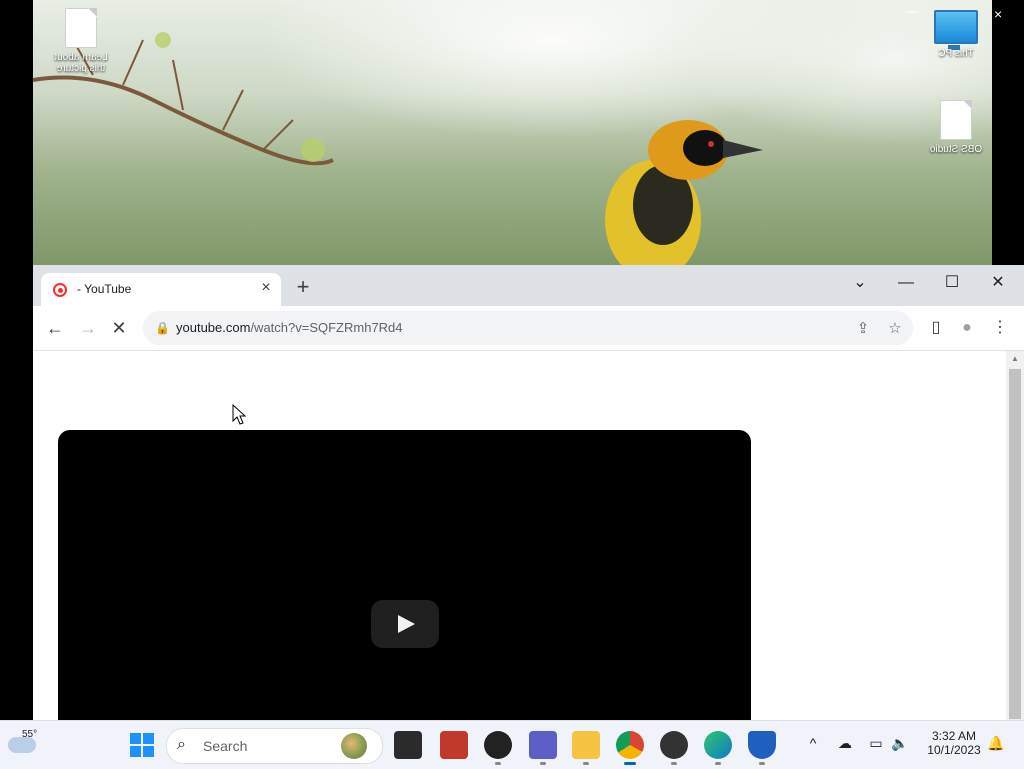 This screenshot has height=769, width=1024. What do you see at coordinates (900, 743) in the screenshot?
I see `volume-icon: 🔈` at bounding box center [900, 743].